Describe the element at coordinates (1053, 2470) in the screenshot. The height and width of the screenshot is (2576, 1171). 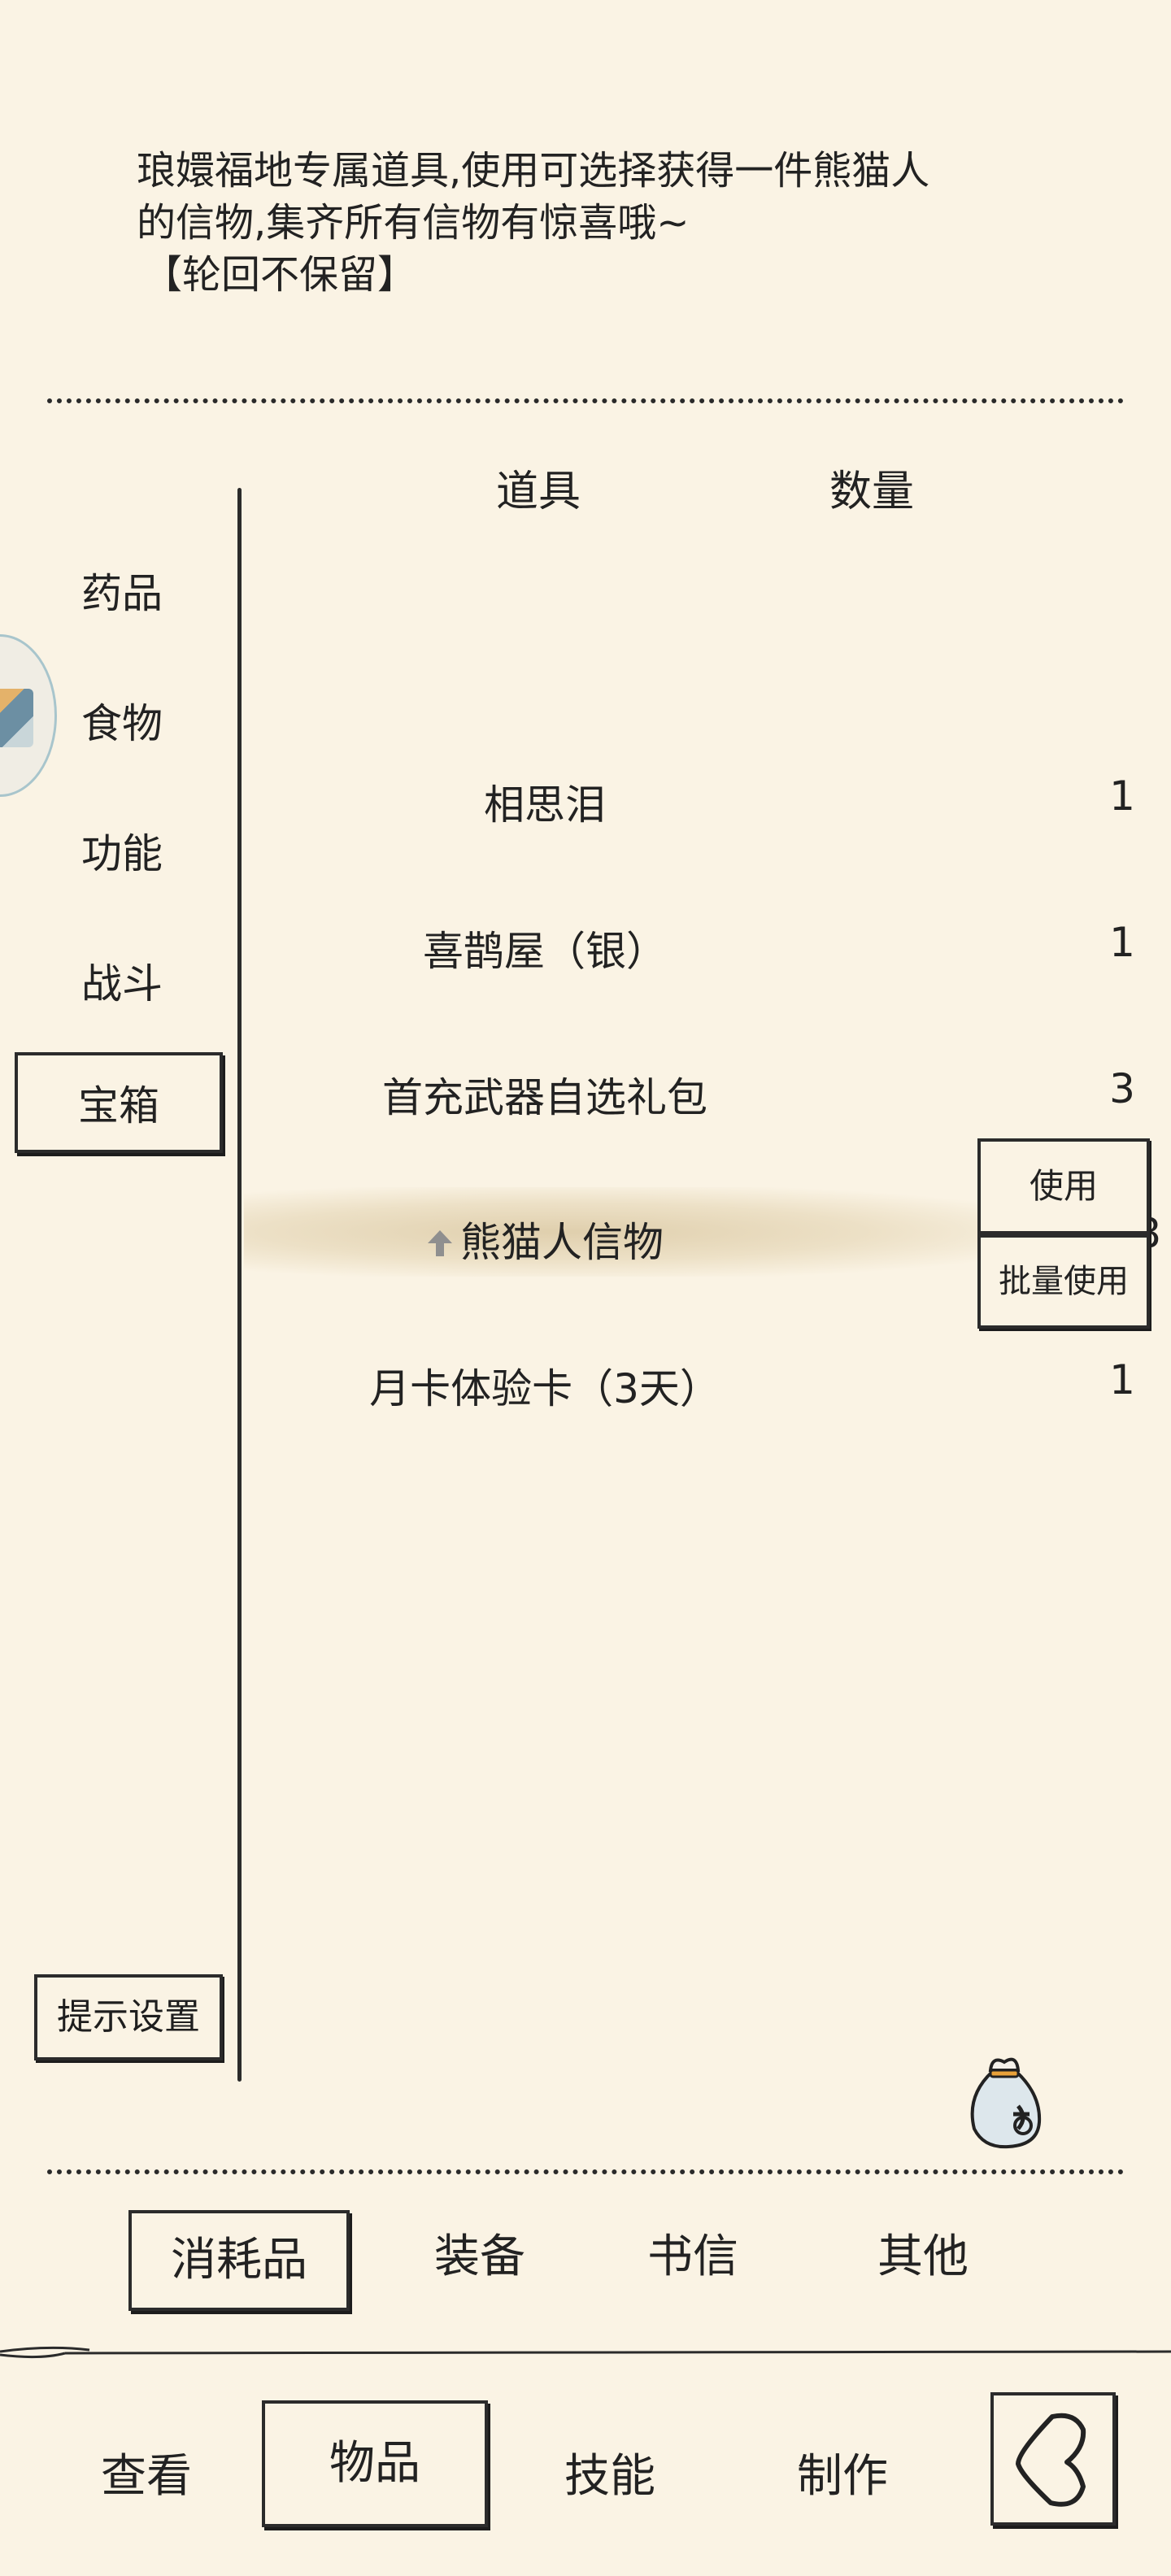
I see `back-arrow-icon` at that location.